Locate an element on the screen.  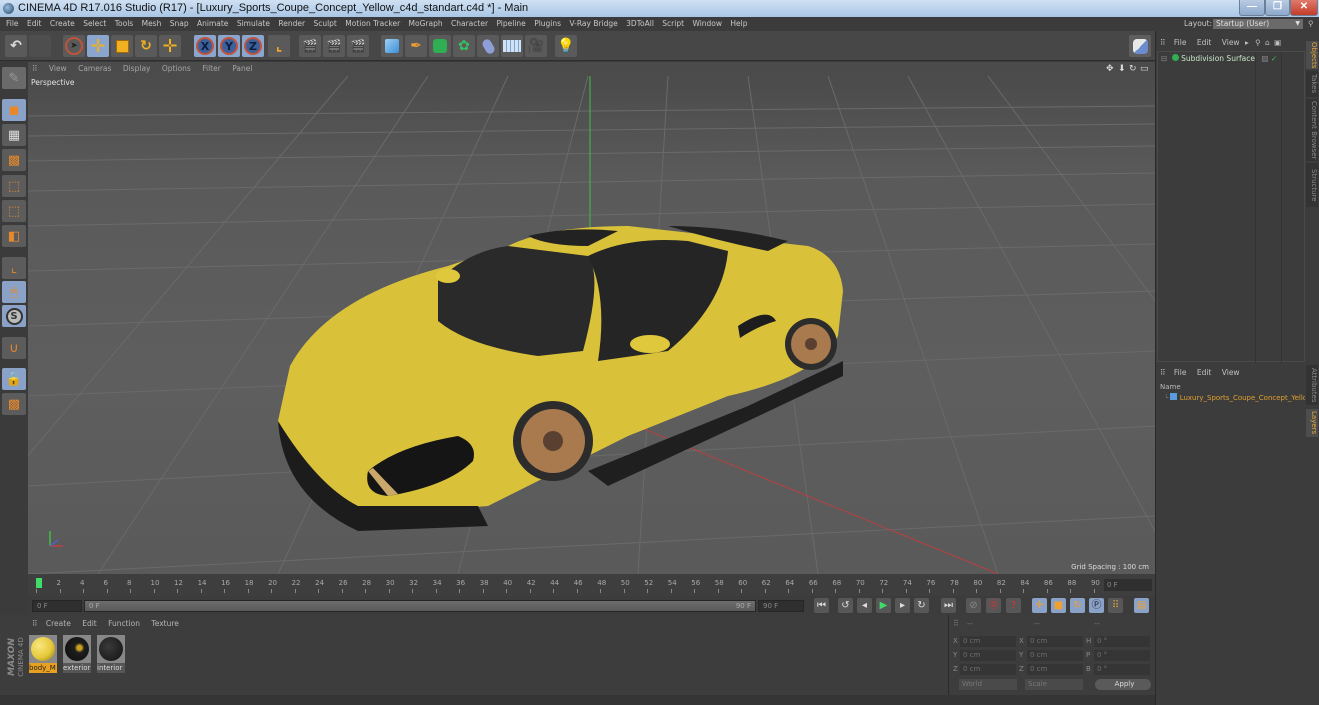
goto-end-button: ⏭ is located at coordinates (948, 605).